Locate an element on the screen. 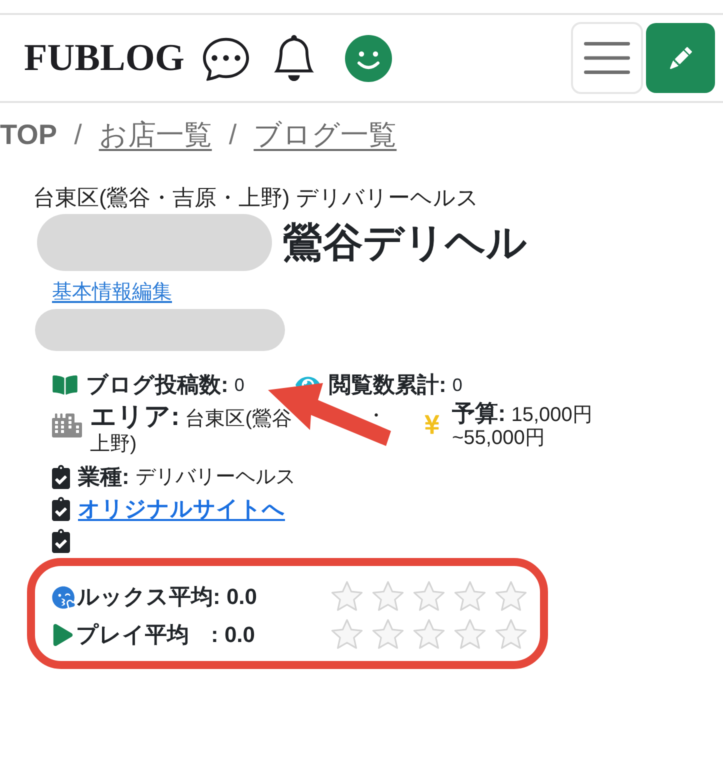 This screenshot has width=723, height=768. rating-label: プレイ平均 : 0.0 is located at coordinates (166, 635).